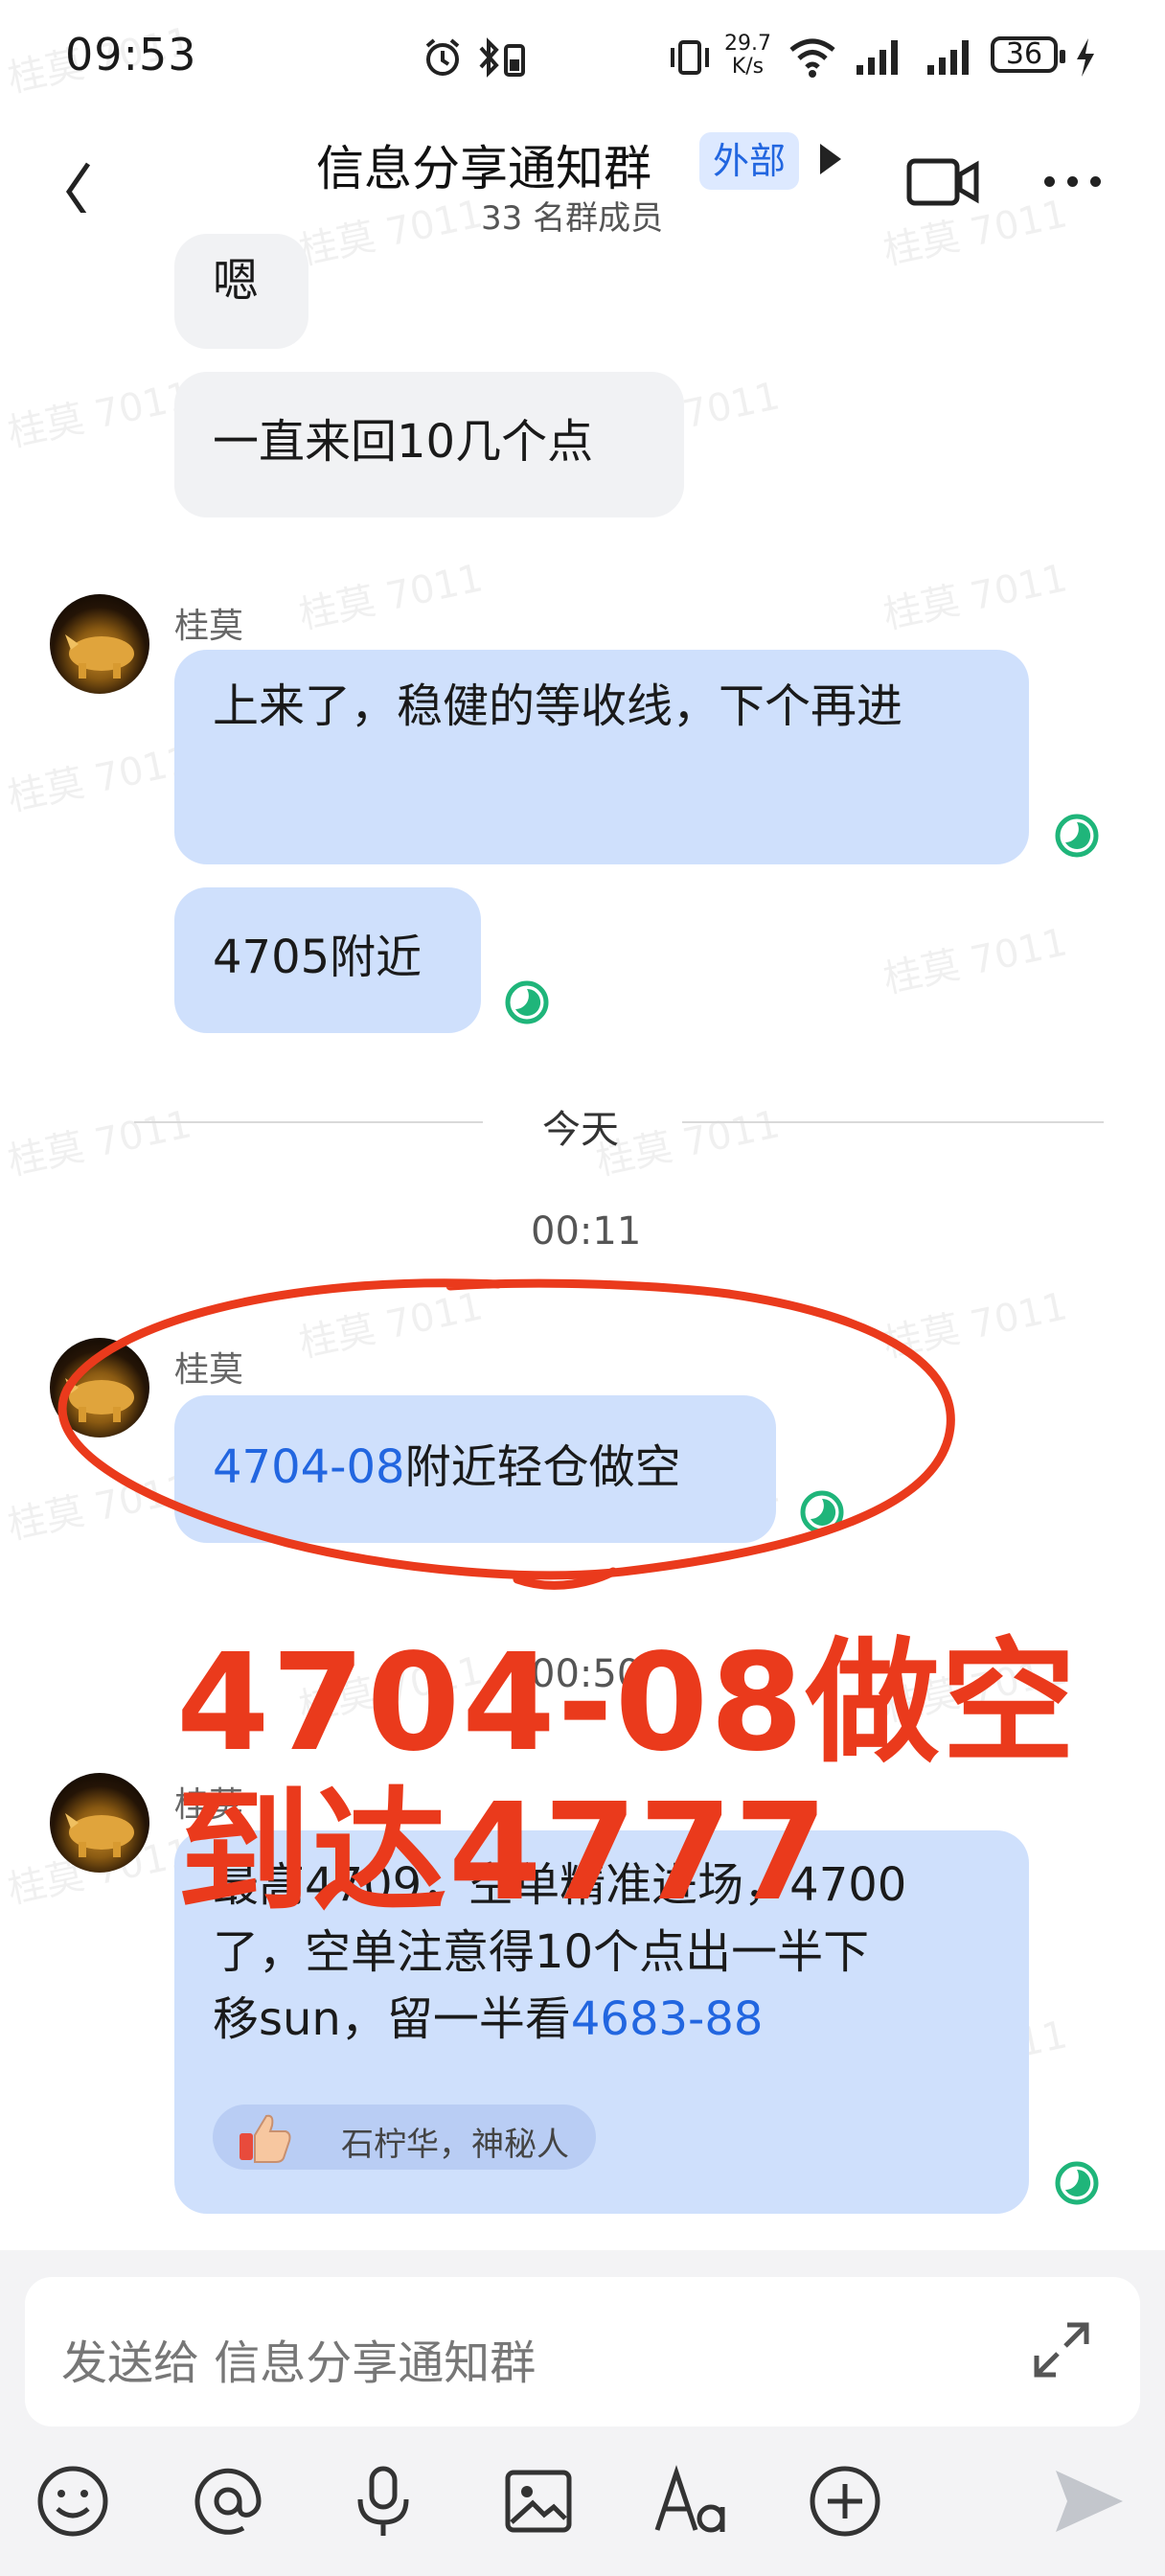  I want to click on thumbs-up-icon, so click(265, 2138).